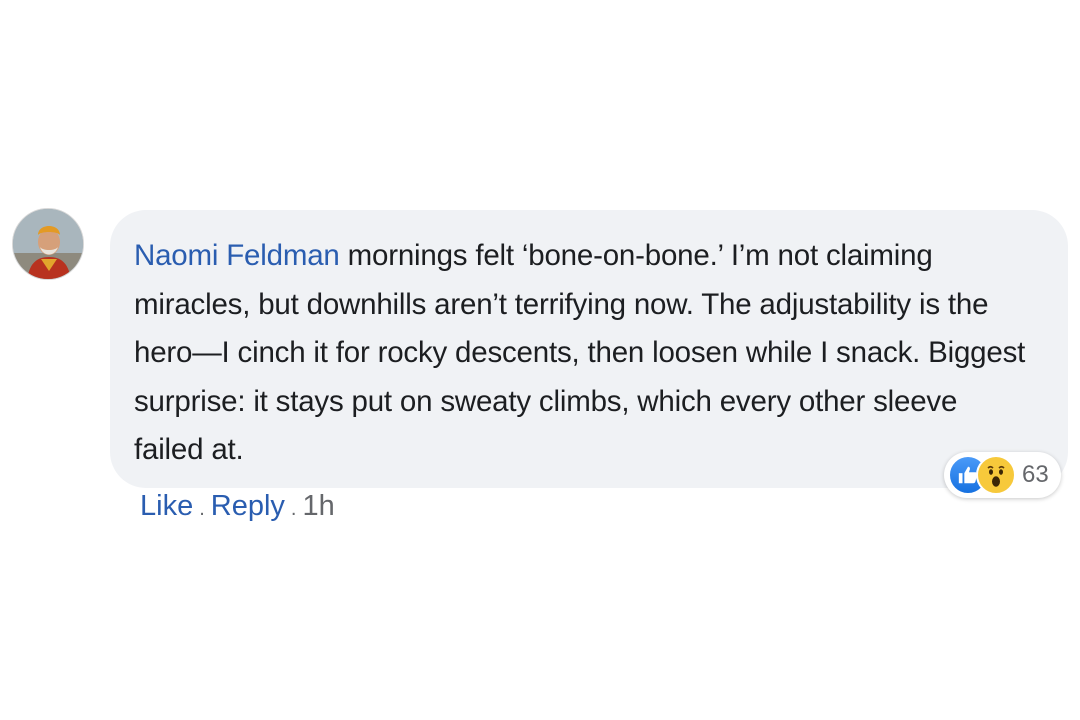 The image size is (1080, 720). Describe the element at coordinates (237, 255) in the screenshot. I see `author-name-link: Naomi Feldman` at that location.